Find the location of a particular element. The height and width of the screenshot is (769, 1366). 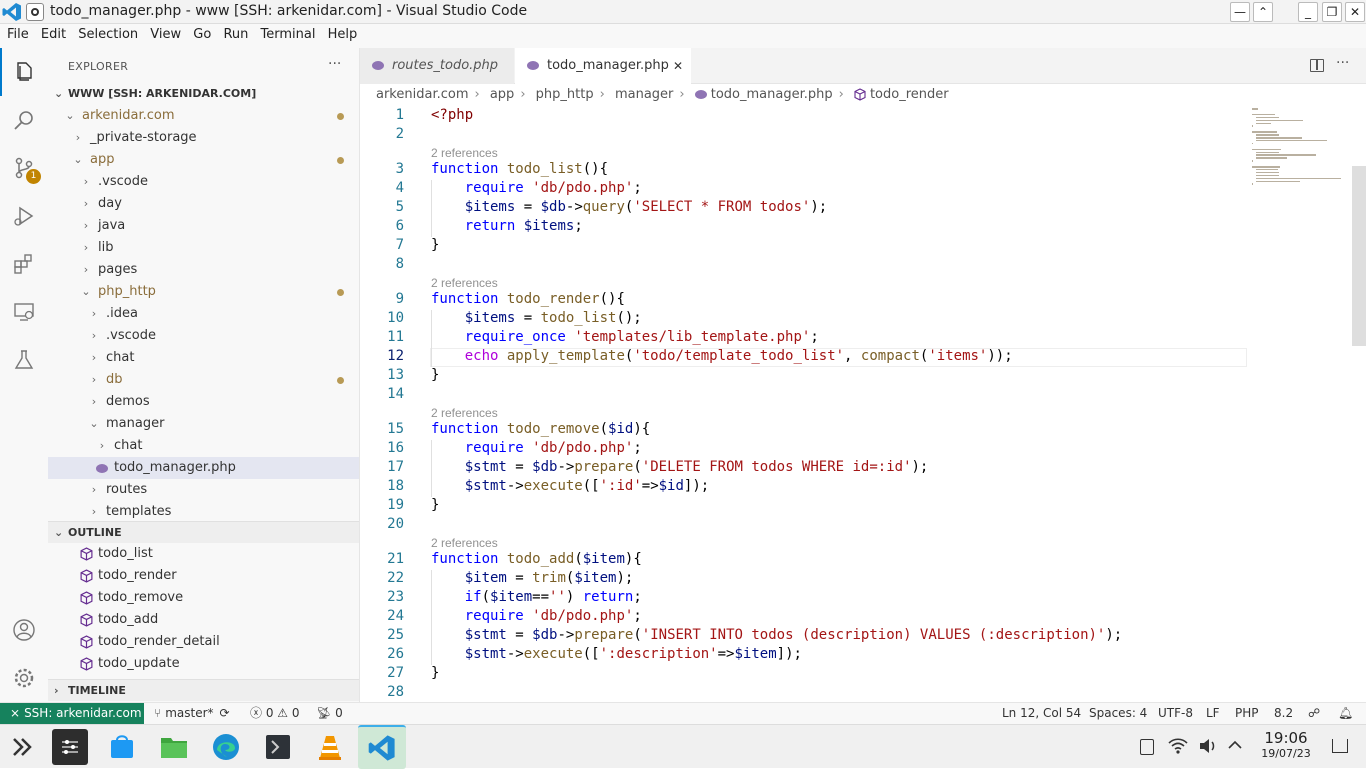

outline-item: todo_add is located at coordinates (203, 620).